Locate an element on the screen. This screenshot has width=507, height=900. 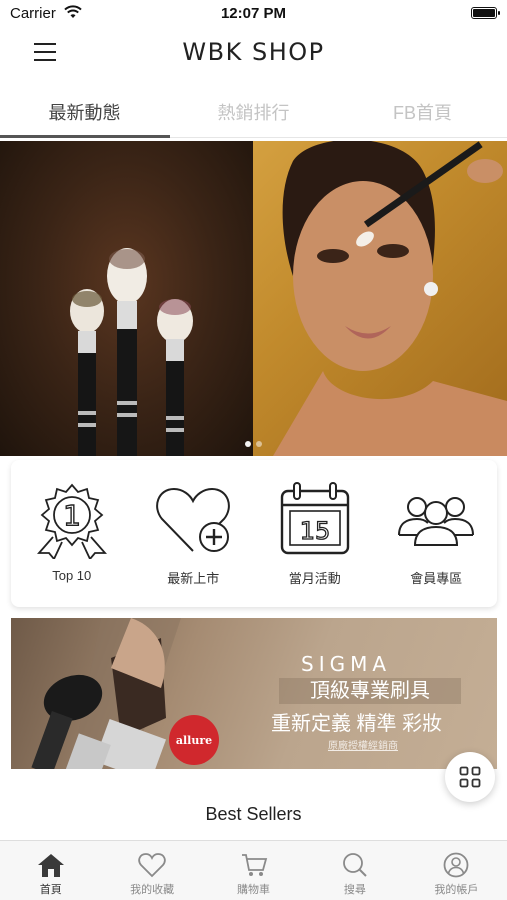
app-title: WBK SHOP is located at coordinates (253, 52).